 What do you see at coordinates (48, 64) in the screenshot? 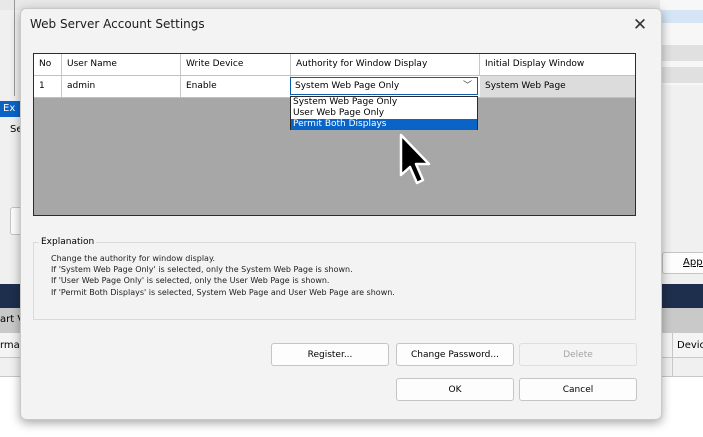
I see `column-header-no: No` at bounding box center [48, 64].